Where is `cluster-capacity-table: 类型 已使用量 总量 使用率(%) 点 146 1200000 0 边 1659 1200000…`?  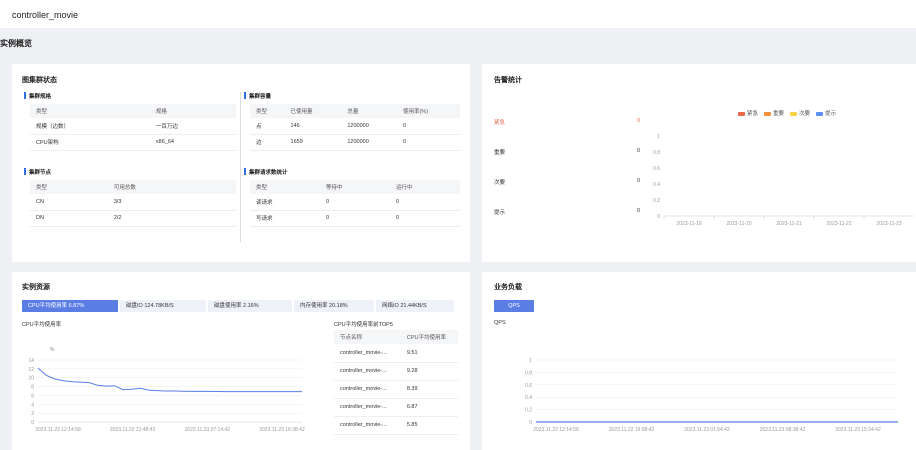
cluster-capacity-table: 类型 已使用量 总量 使用率(%) 点 146 1200000 0 边 1659 1200000… is located at coordinates (355, 127).